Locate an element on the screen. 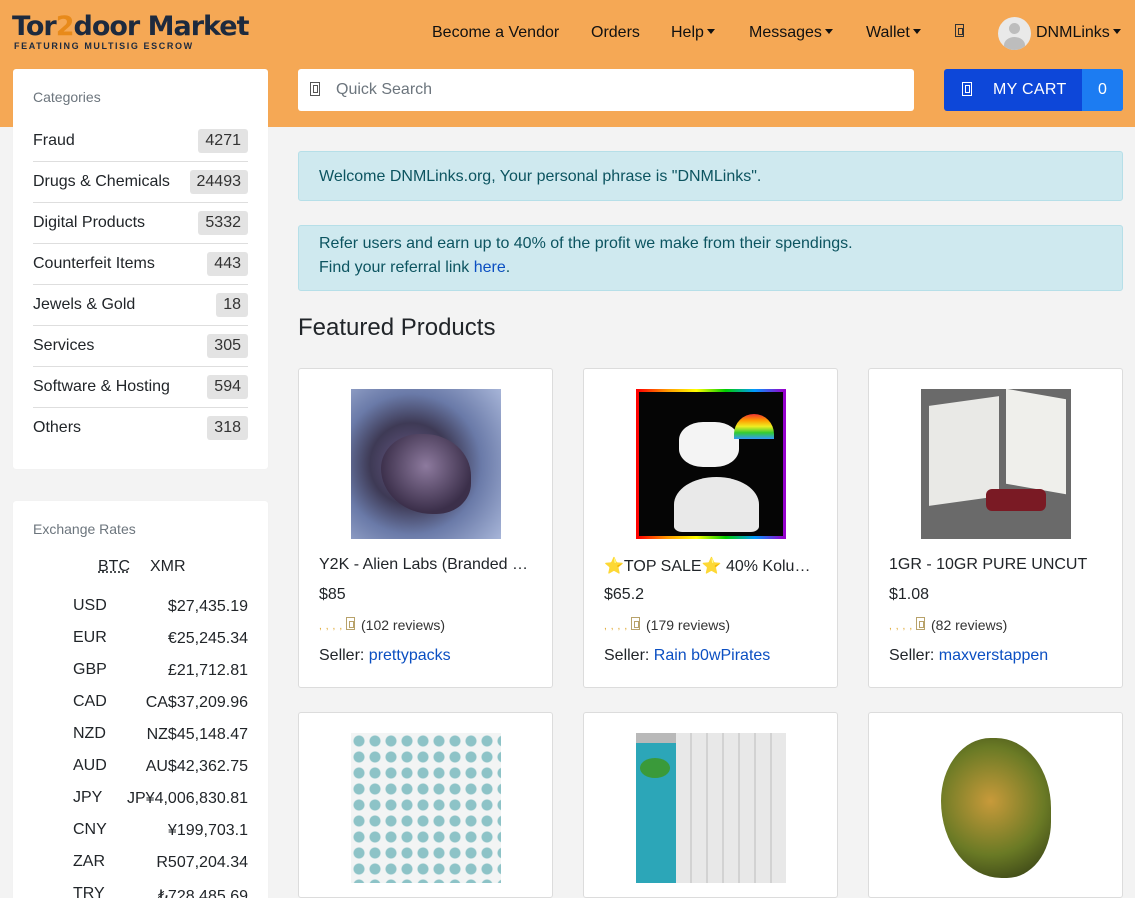 Image resolution: width=1135 pixels, height=898 pixels. category-item: Fraud 4271 is located at coordinates (140, 141).